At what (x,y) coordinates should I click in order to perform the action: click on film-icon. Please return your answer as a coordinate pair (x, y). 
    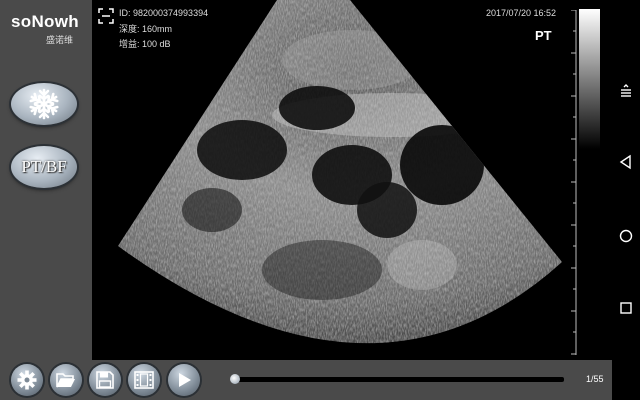
    Looking at the image, I should click on (144, 380).